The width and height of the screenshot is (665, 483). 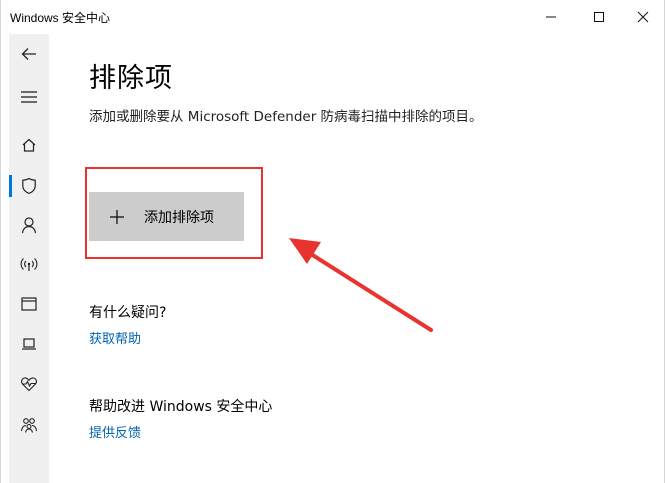 I want to click on home-icon, so click(x=29, y=145).